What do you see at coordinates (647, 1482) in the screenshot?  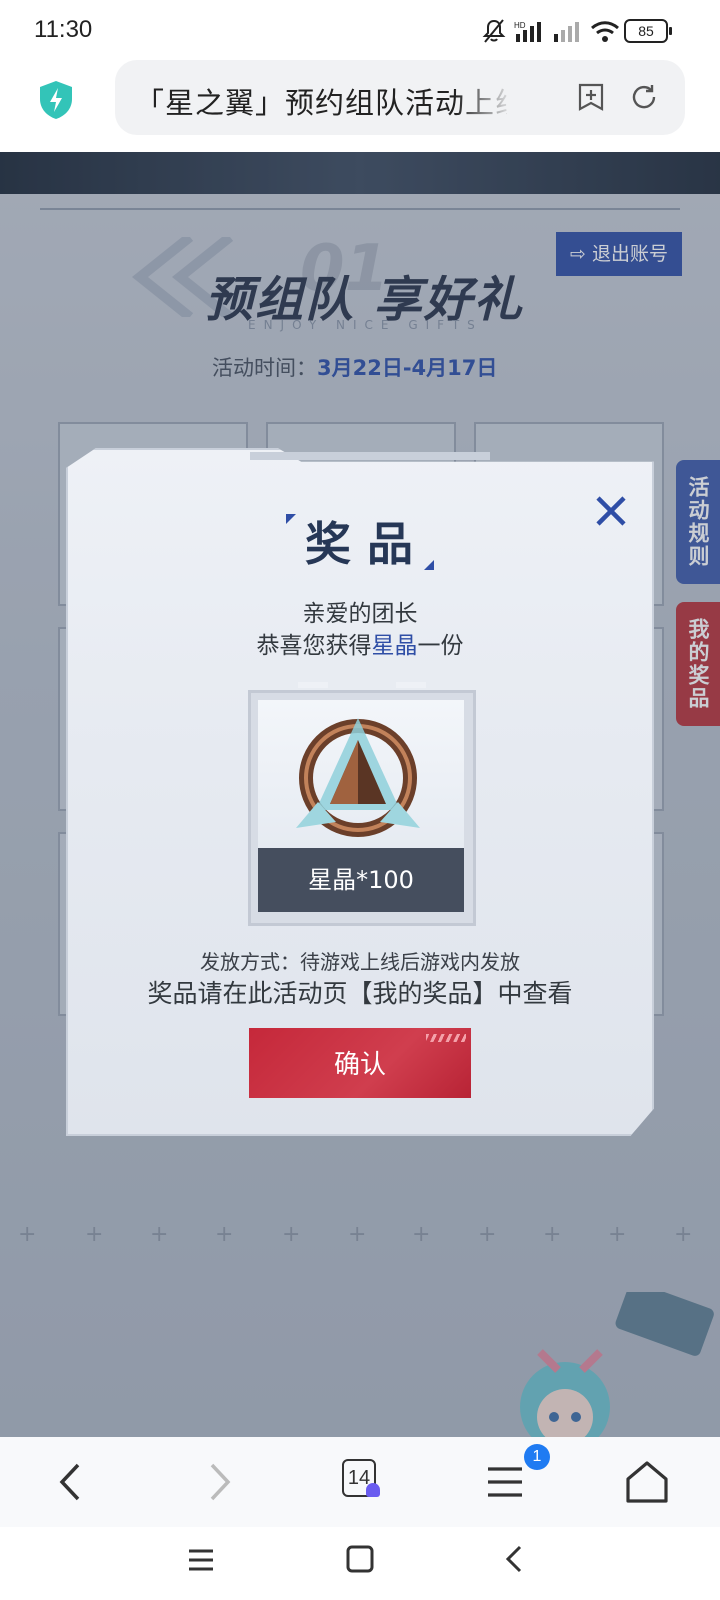 I see `home-icon` at bounding box center [647, 1482].